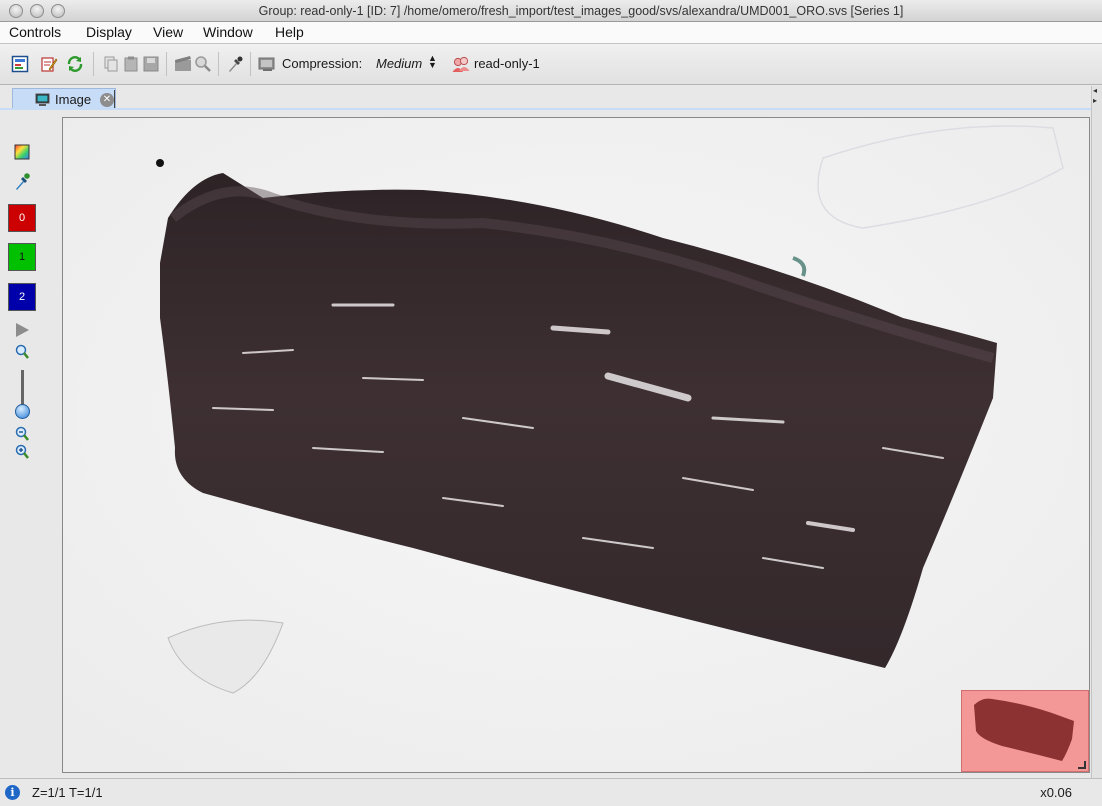 The width and height of the screenshot is (1102, 806). I want to click on color-picker-icon, so click(22, 152).